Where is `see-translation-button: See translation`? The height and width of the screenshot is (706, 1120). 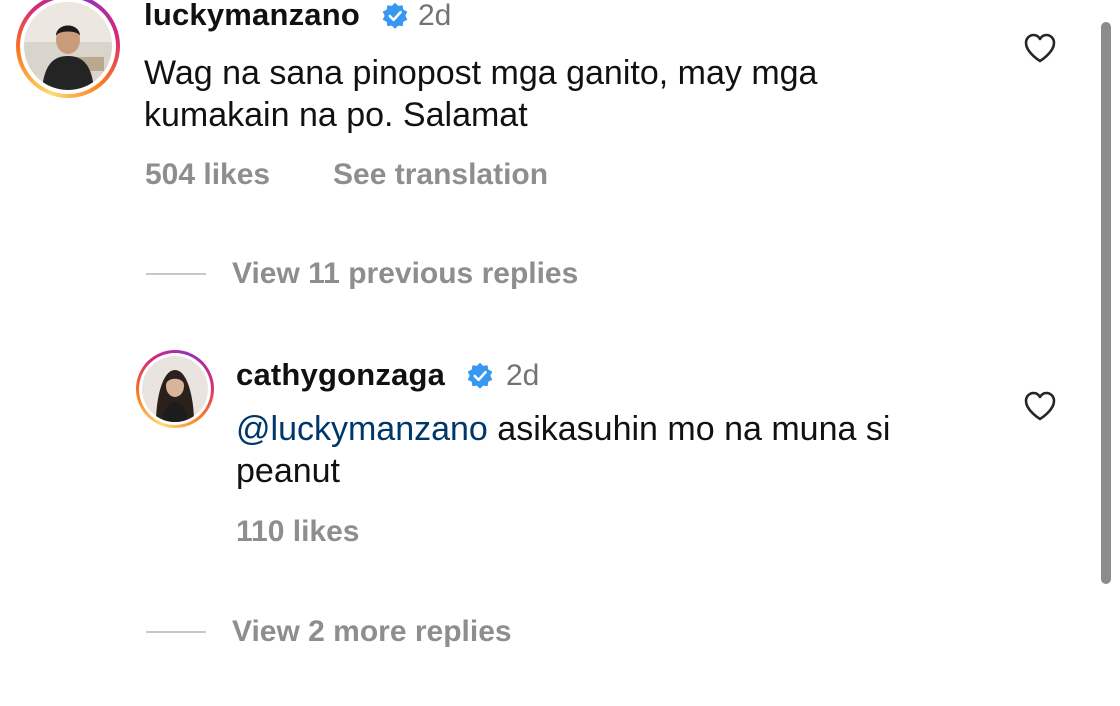 see-translation-button: See translation is located at coordinates (440, 175).